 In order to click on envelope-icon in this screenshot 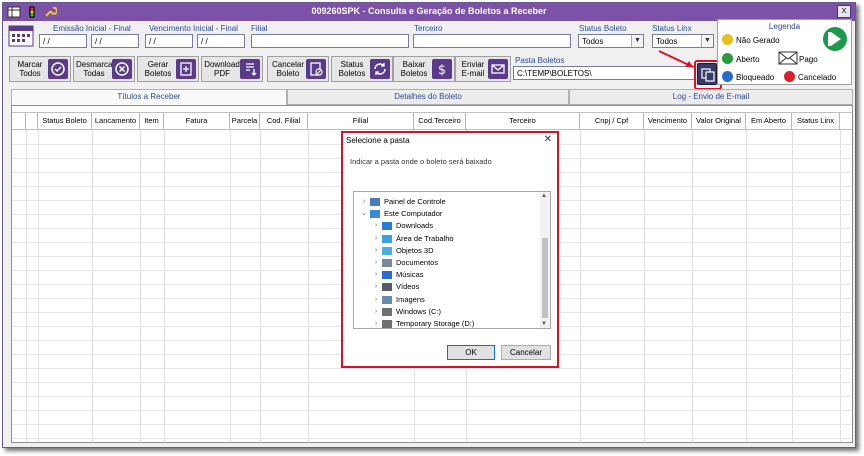, I will do `click(788, 58)`.